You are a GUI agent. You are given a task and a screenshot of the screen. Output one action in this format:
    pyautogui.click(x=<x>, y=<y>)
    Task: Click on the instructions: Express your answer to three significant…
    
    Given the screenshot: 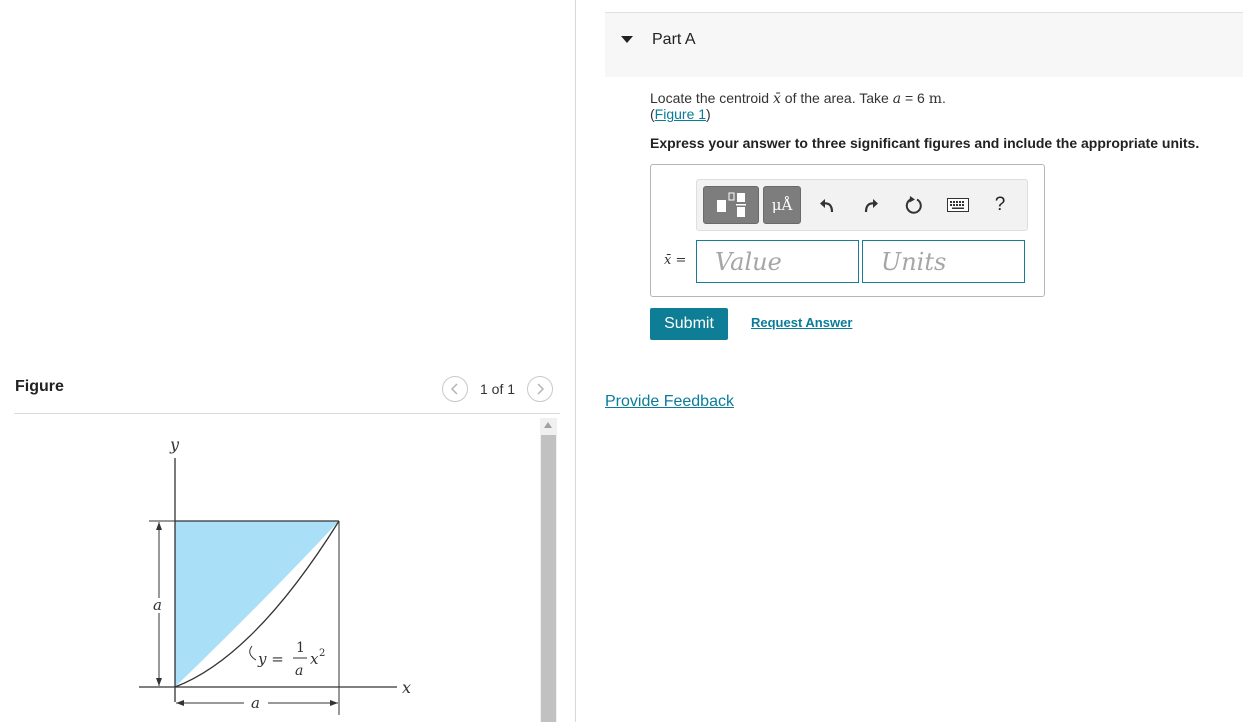 What is the action you would take?
    pyautogui.click(x=925, y=143)
    